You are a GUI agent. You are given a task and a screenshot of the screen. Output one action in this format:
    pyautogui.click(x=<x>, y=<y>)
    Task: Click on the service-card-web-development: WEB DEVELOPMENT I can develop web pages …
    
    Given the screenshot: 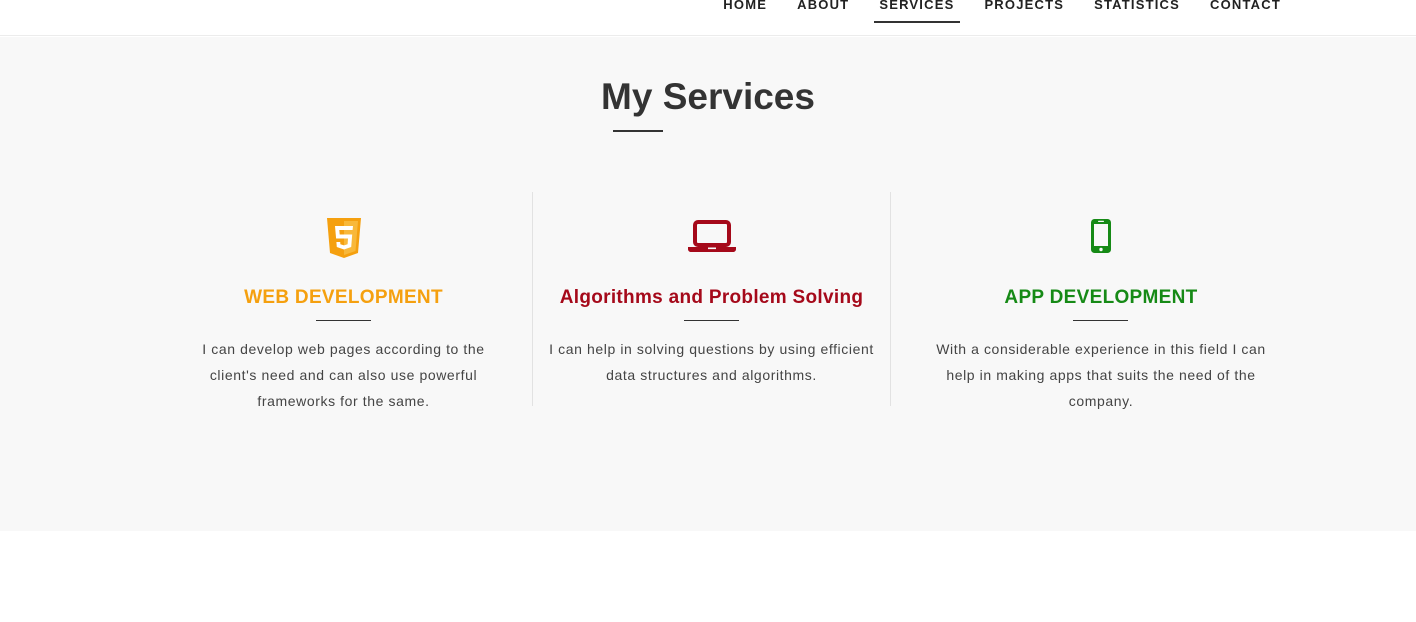 What is the action you would take?
    pyautogui.click(x=343, y=300)
    